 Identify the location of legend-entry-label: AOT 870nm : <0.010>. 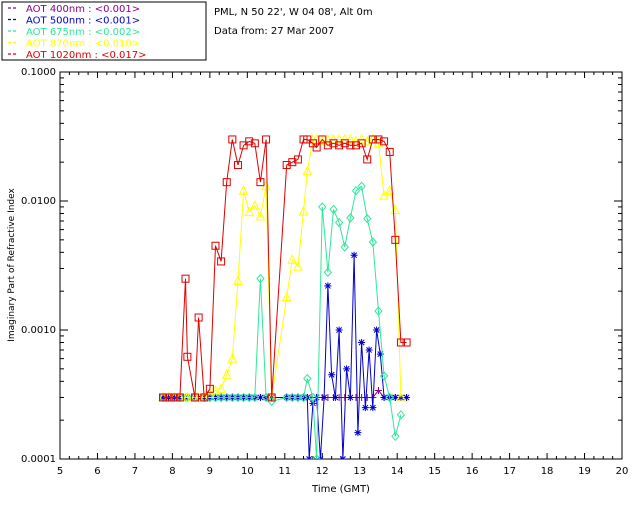
(83, 44).